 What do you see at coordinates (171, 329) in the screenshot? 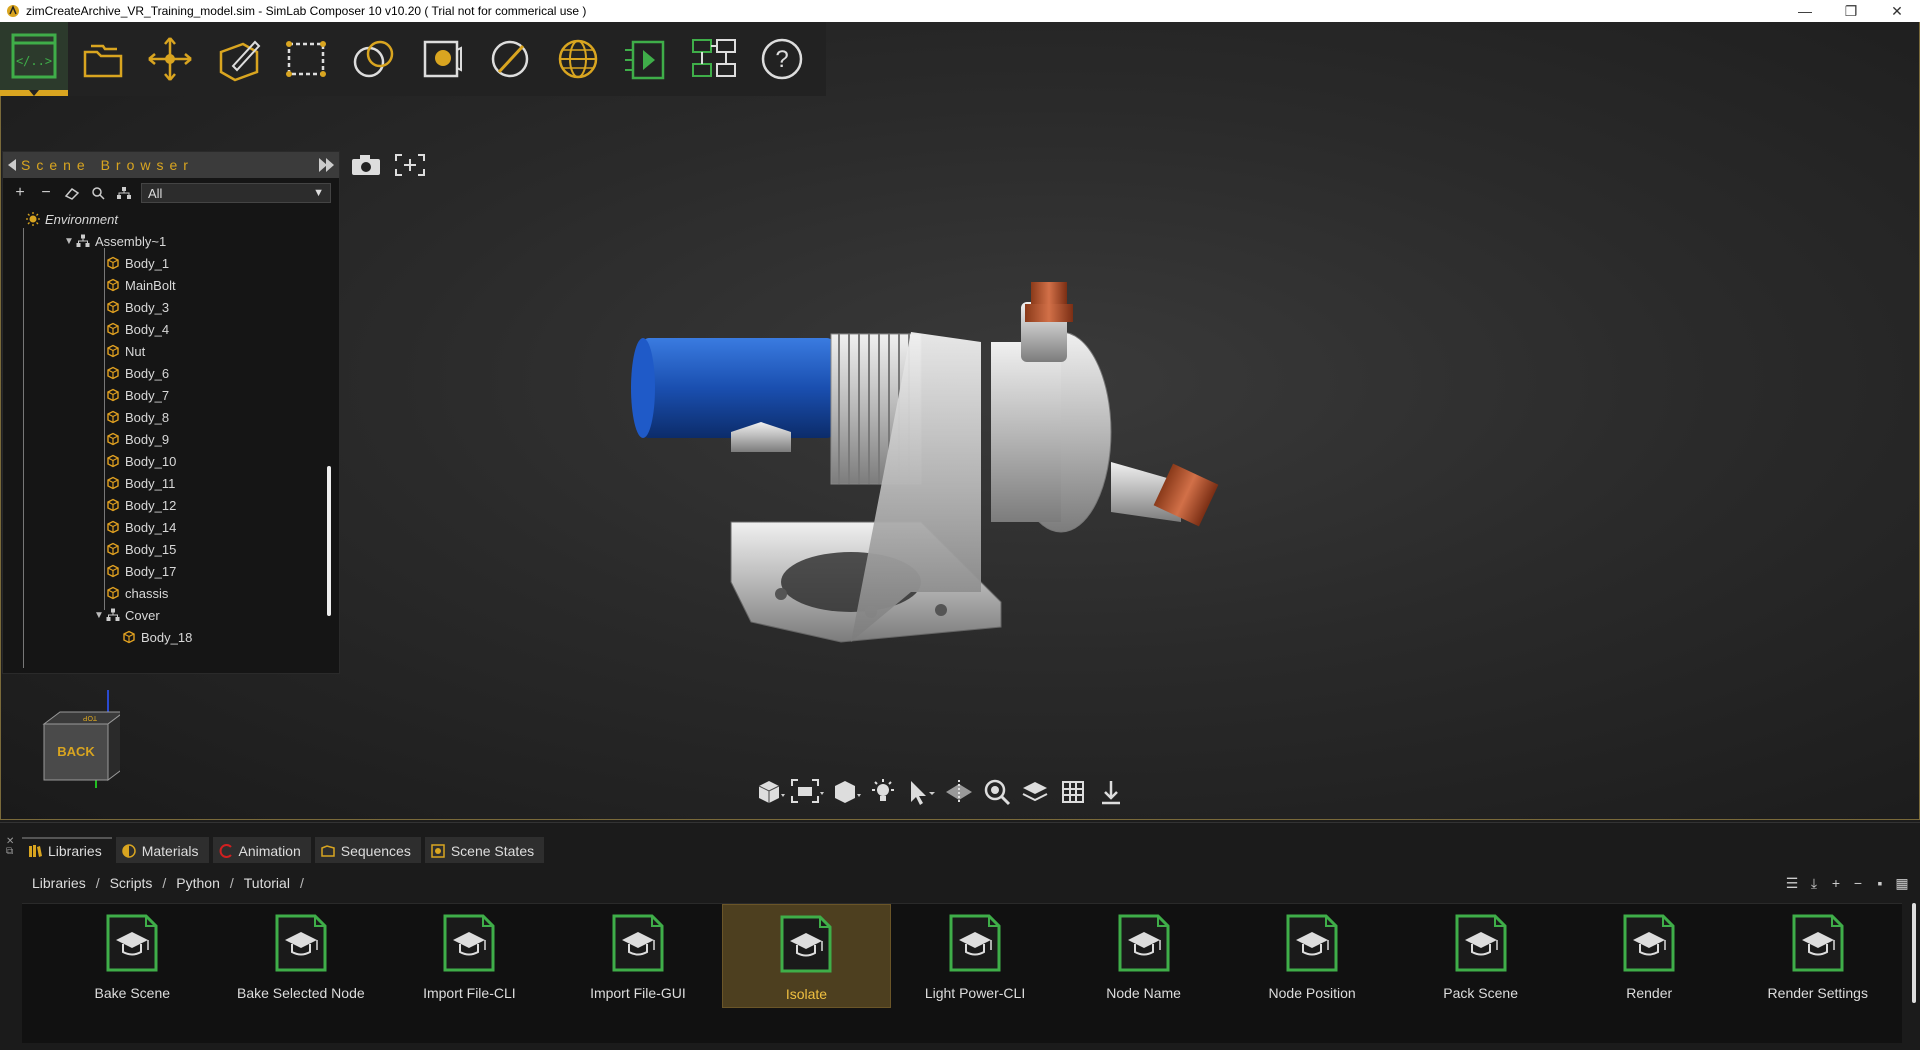
I see `tree-item: Body_4` at bounding box center [171, 329].